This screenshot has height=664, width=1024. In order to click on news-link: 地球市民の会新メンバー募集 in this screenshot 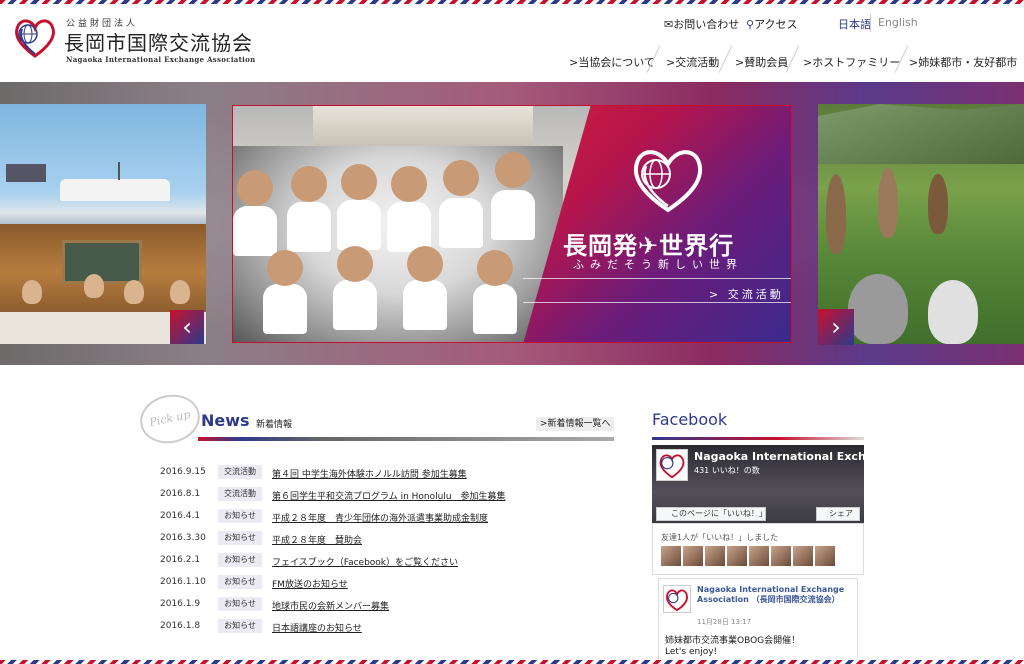, I will do `click(330, 605)`.